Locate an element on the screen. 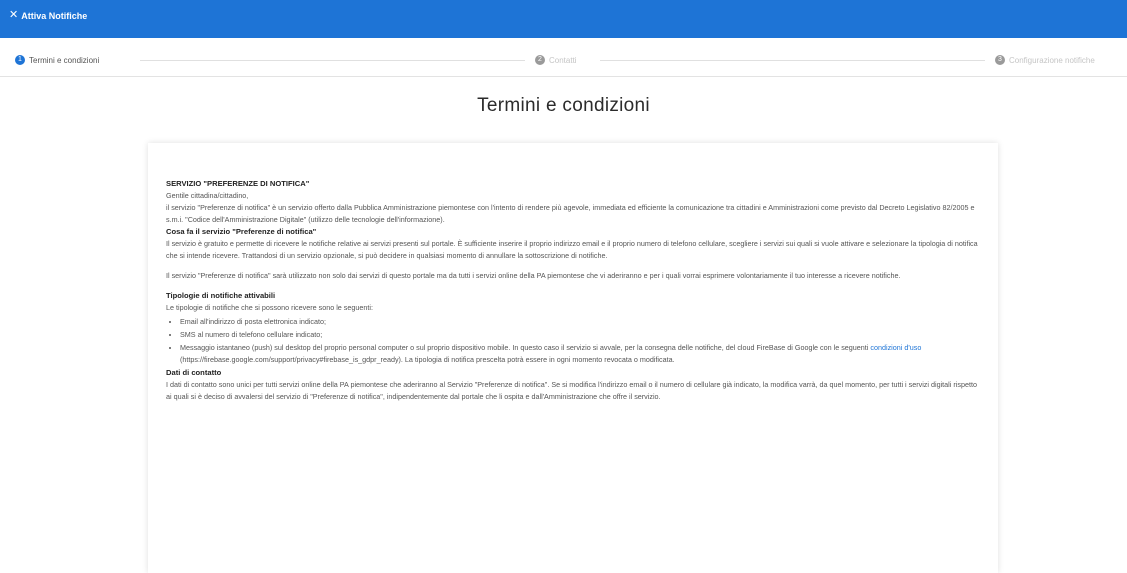 The height and width of the screenshot is (573, 1127). step-number: 2 is located at coordinates (540, 60).